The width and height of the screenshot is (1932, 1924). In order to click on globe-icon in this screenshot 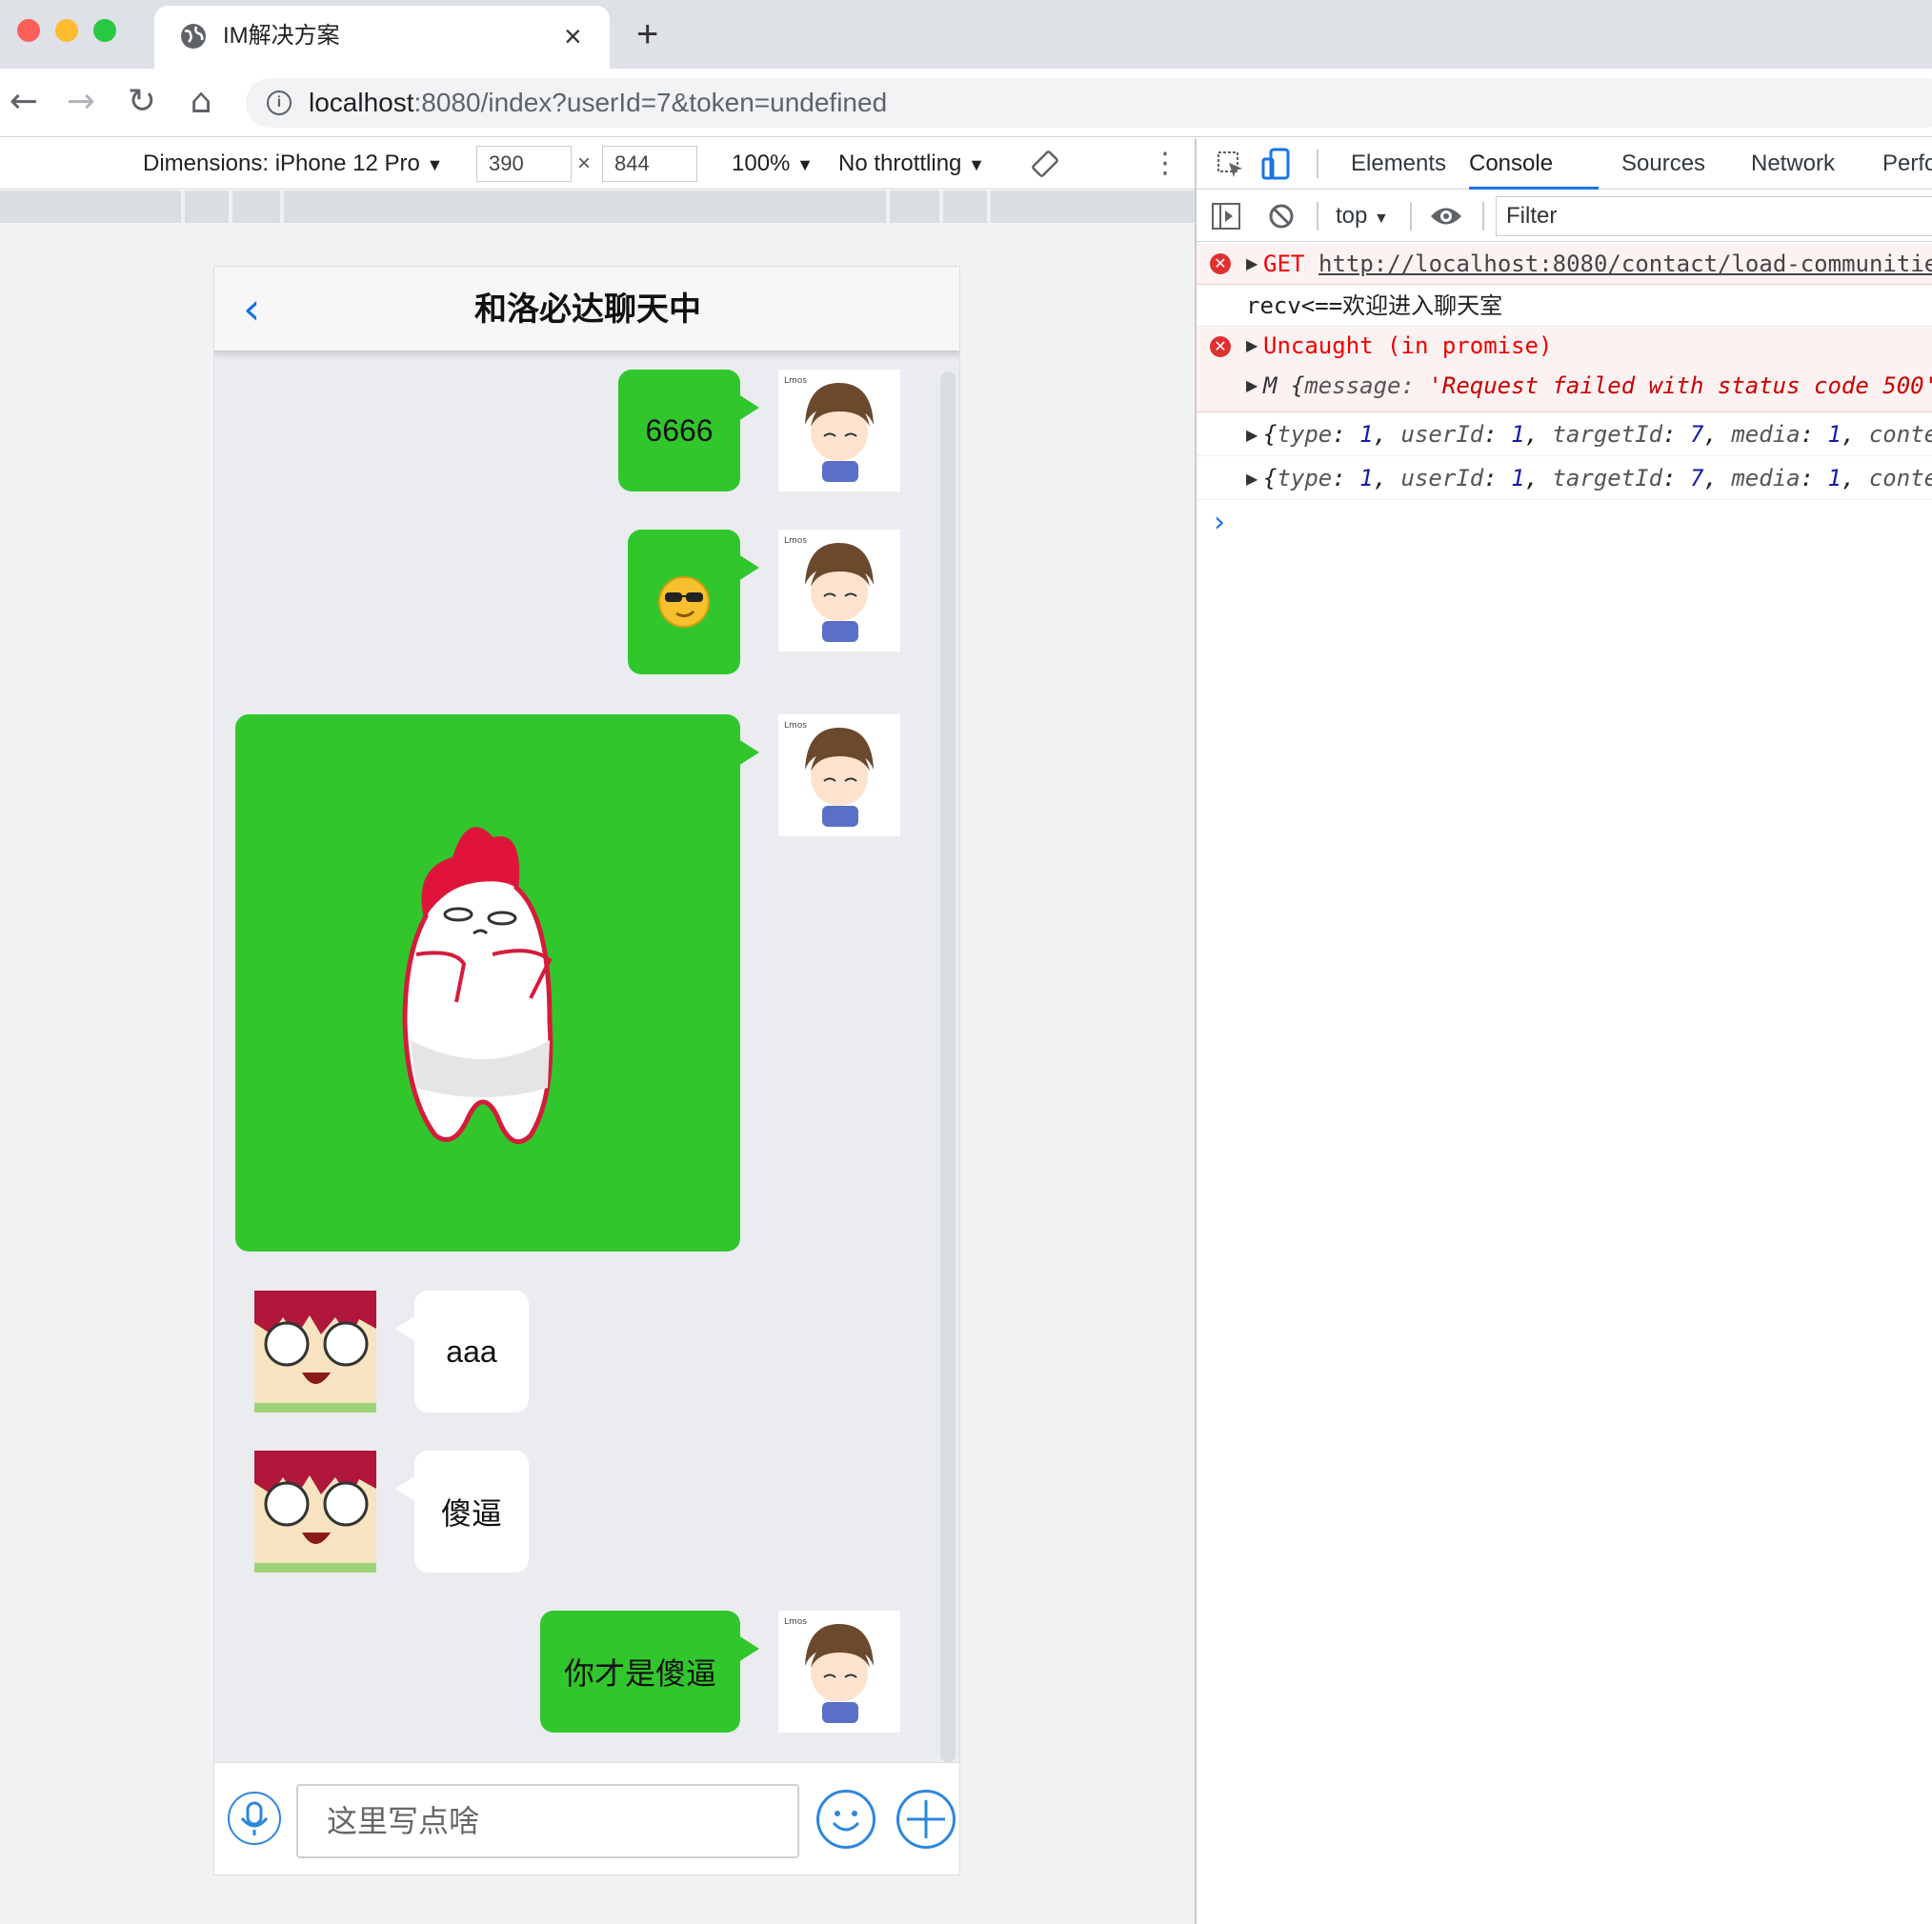, I will do `click(193, 36)`.